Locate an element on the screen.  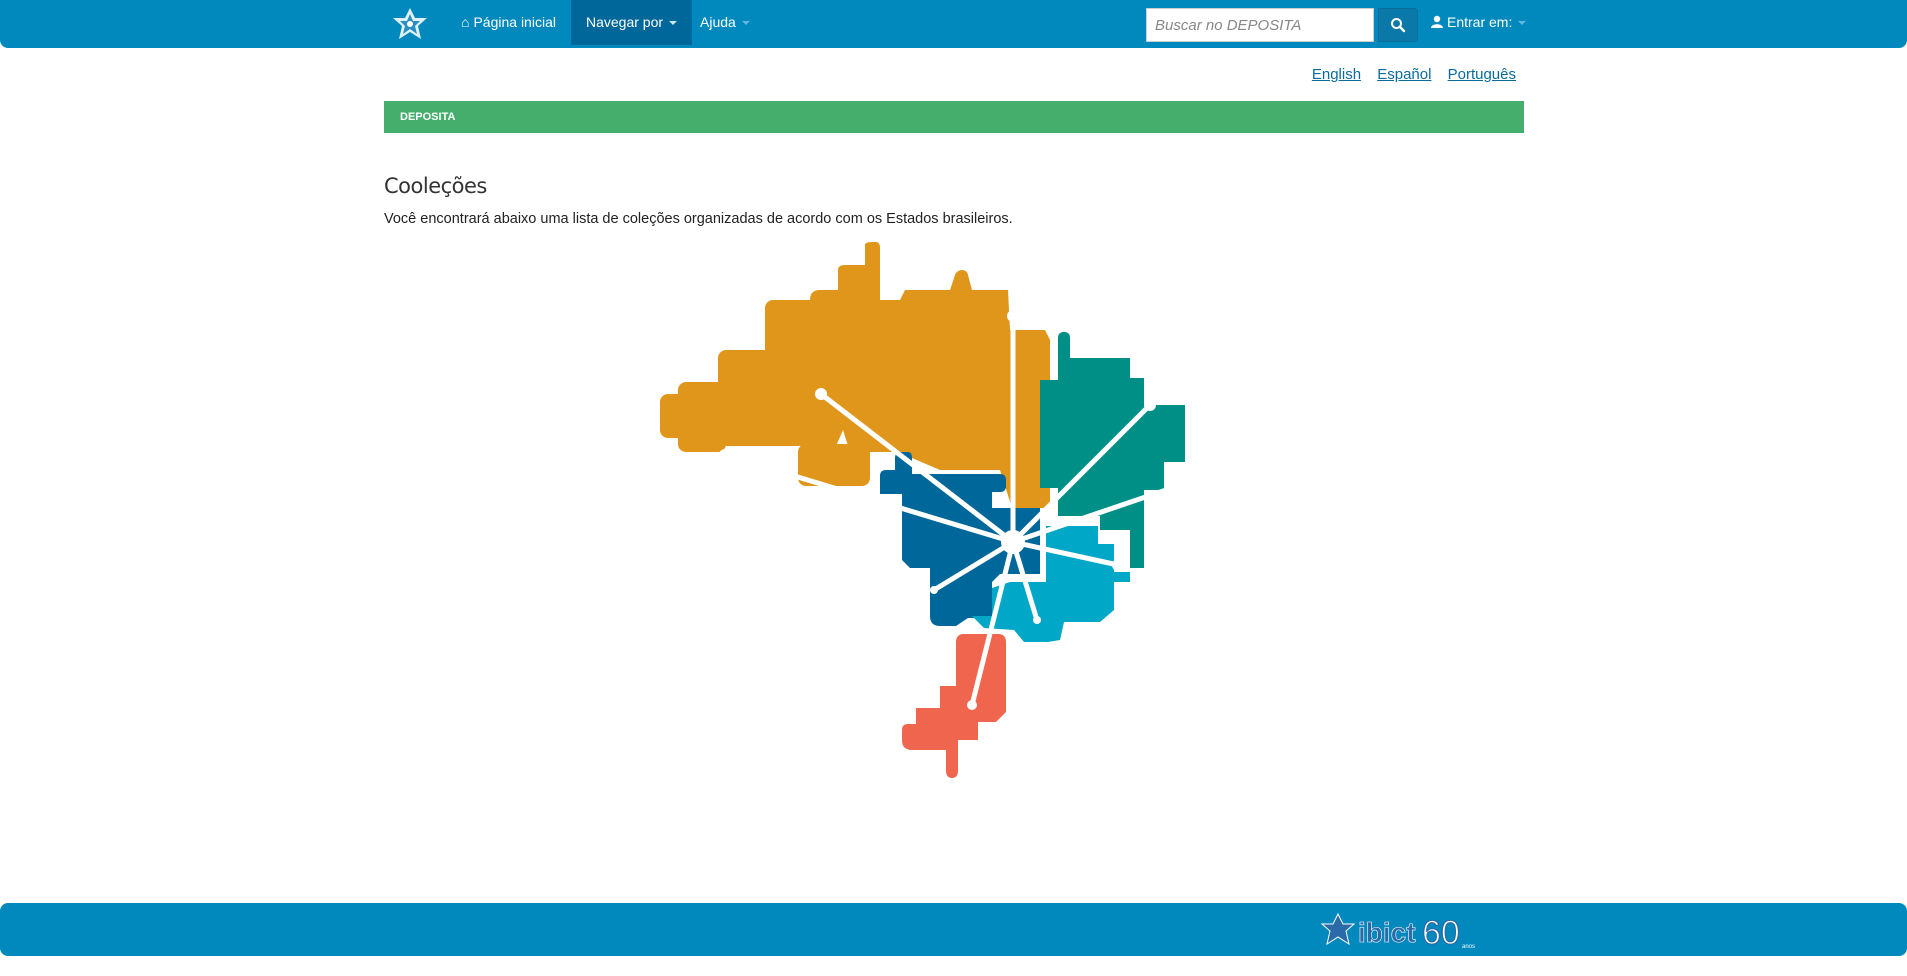
footer-logo-sub: anos is located at coordinates (1468, 947).